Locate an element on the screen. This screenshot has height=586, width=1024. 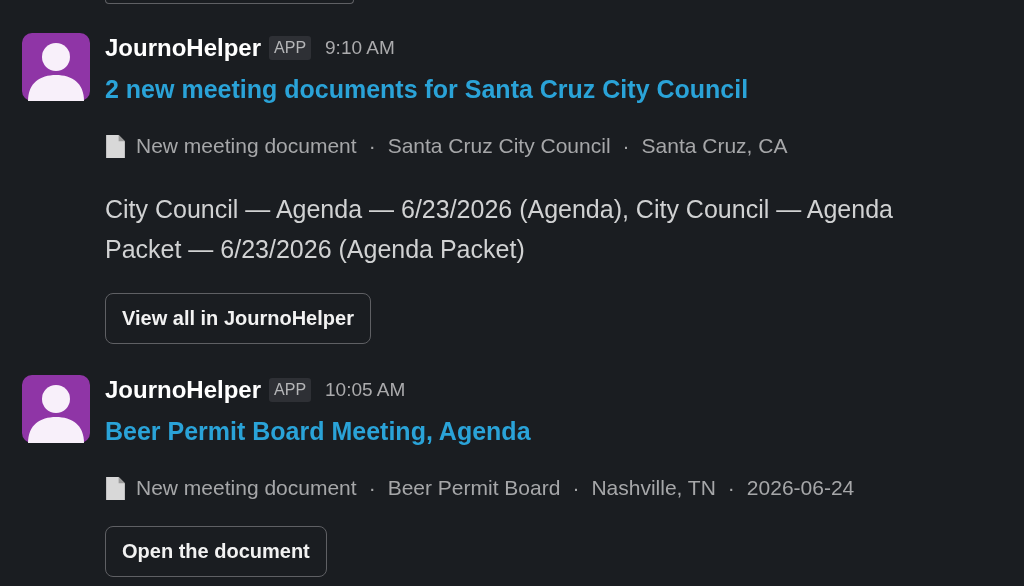
action-button: View all in JournoHelper is located at coordinates (238, 318).